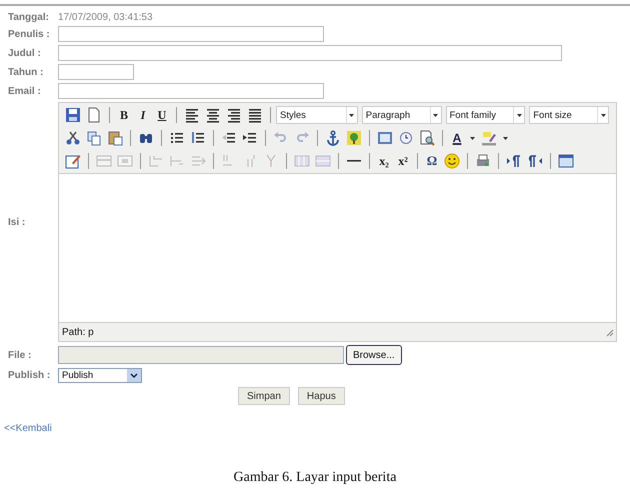  What do you see at coordinates (30, 375) in the screenshot?
I see `field-label: Publish :` at bounding box center [30, 375].